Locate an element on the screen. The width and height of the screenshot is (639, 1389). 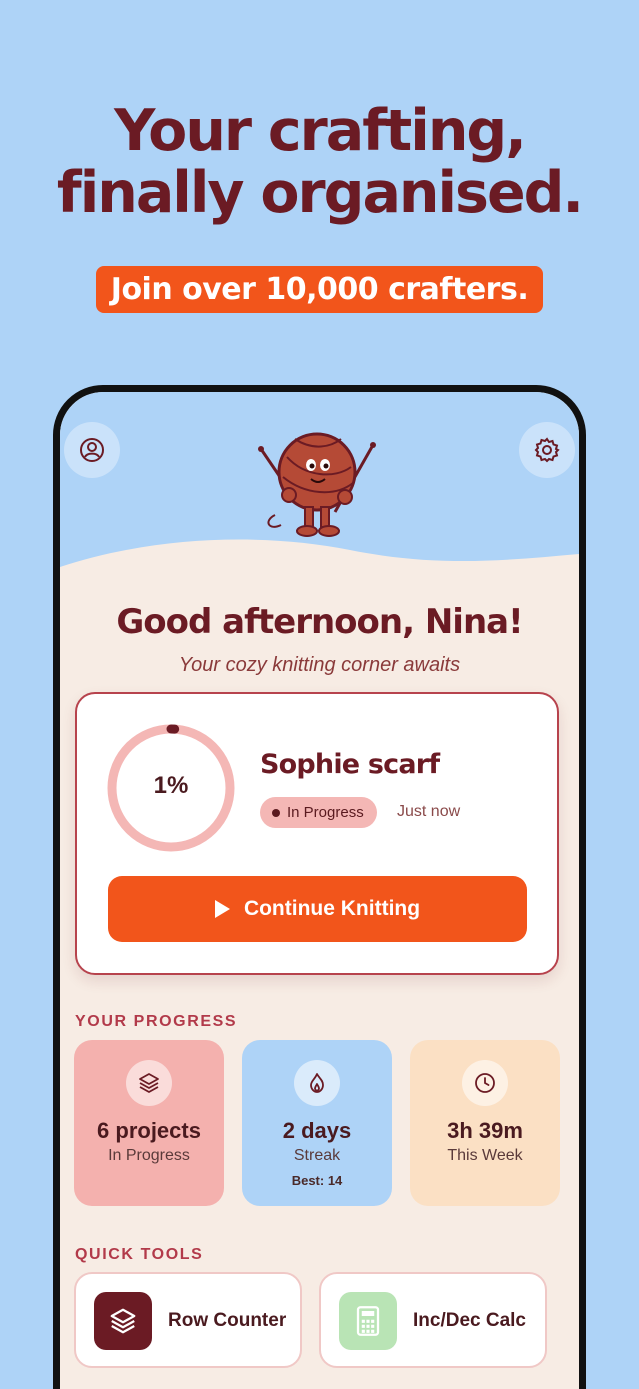
tool-label: Inc/Dec Calc is located at coordinates (469, 1320).